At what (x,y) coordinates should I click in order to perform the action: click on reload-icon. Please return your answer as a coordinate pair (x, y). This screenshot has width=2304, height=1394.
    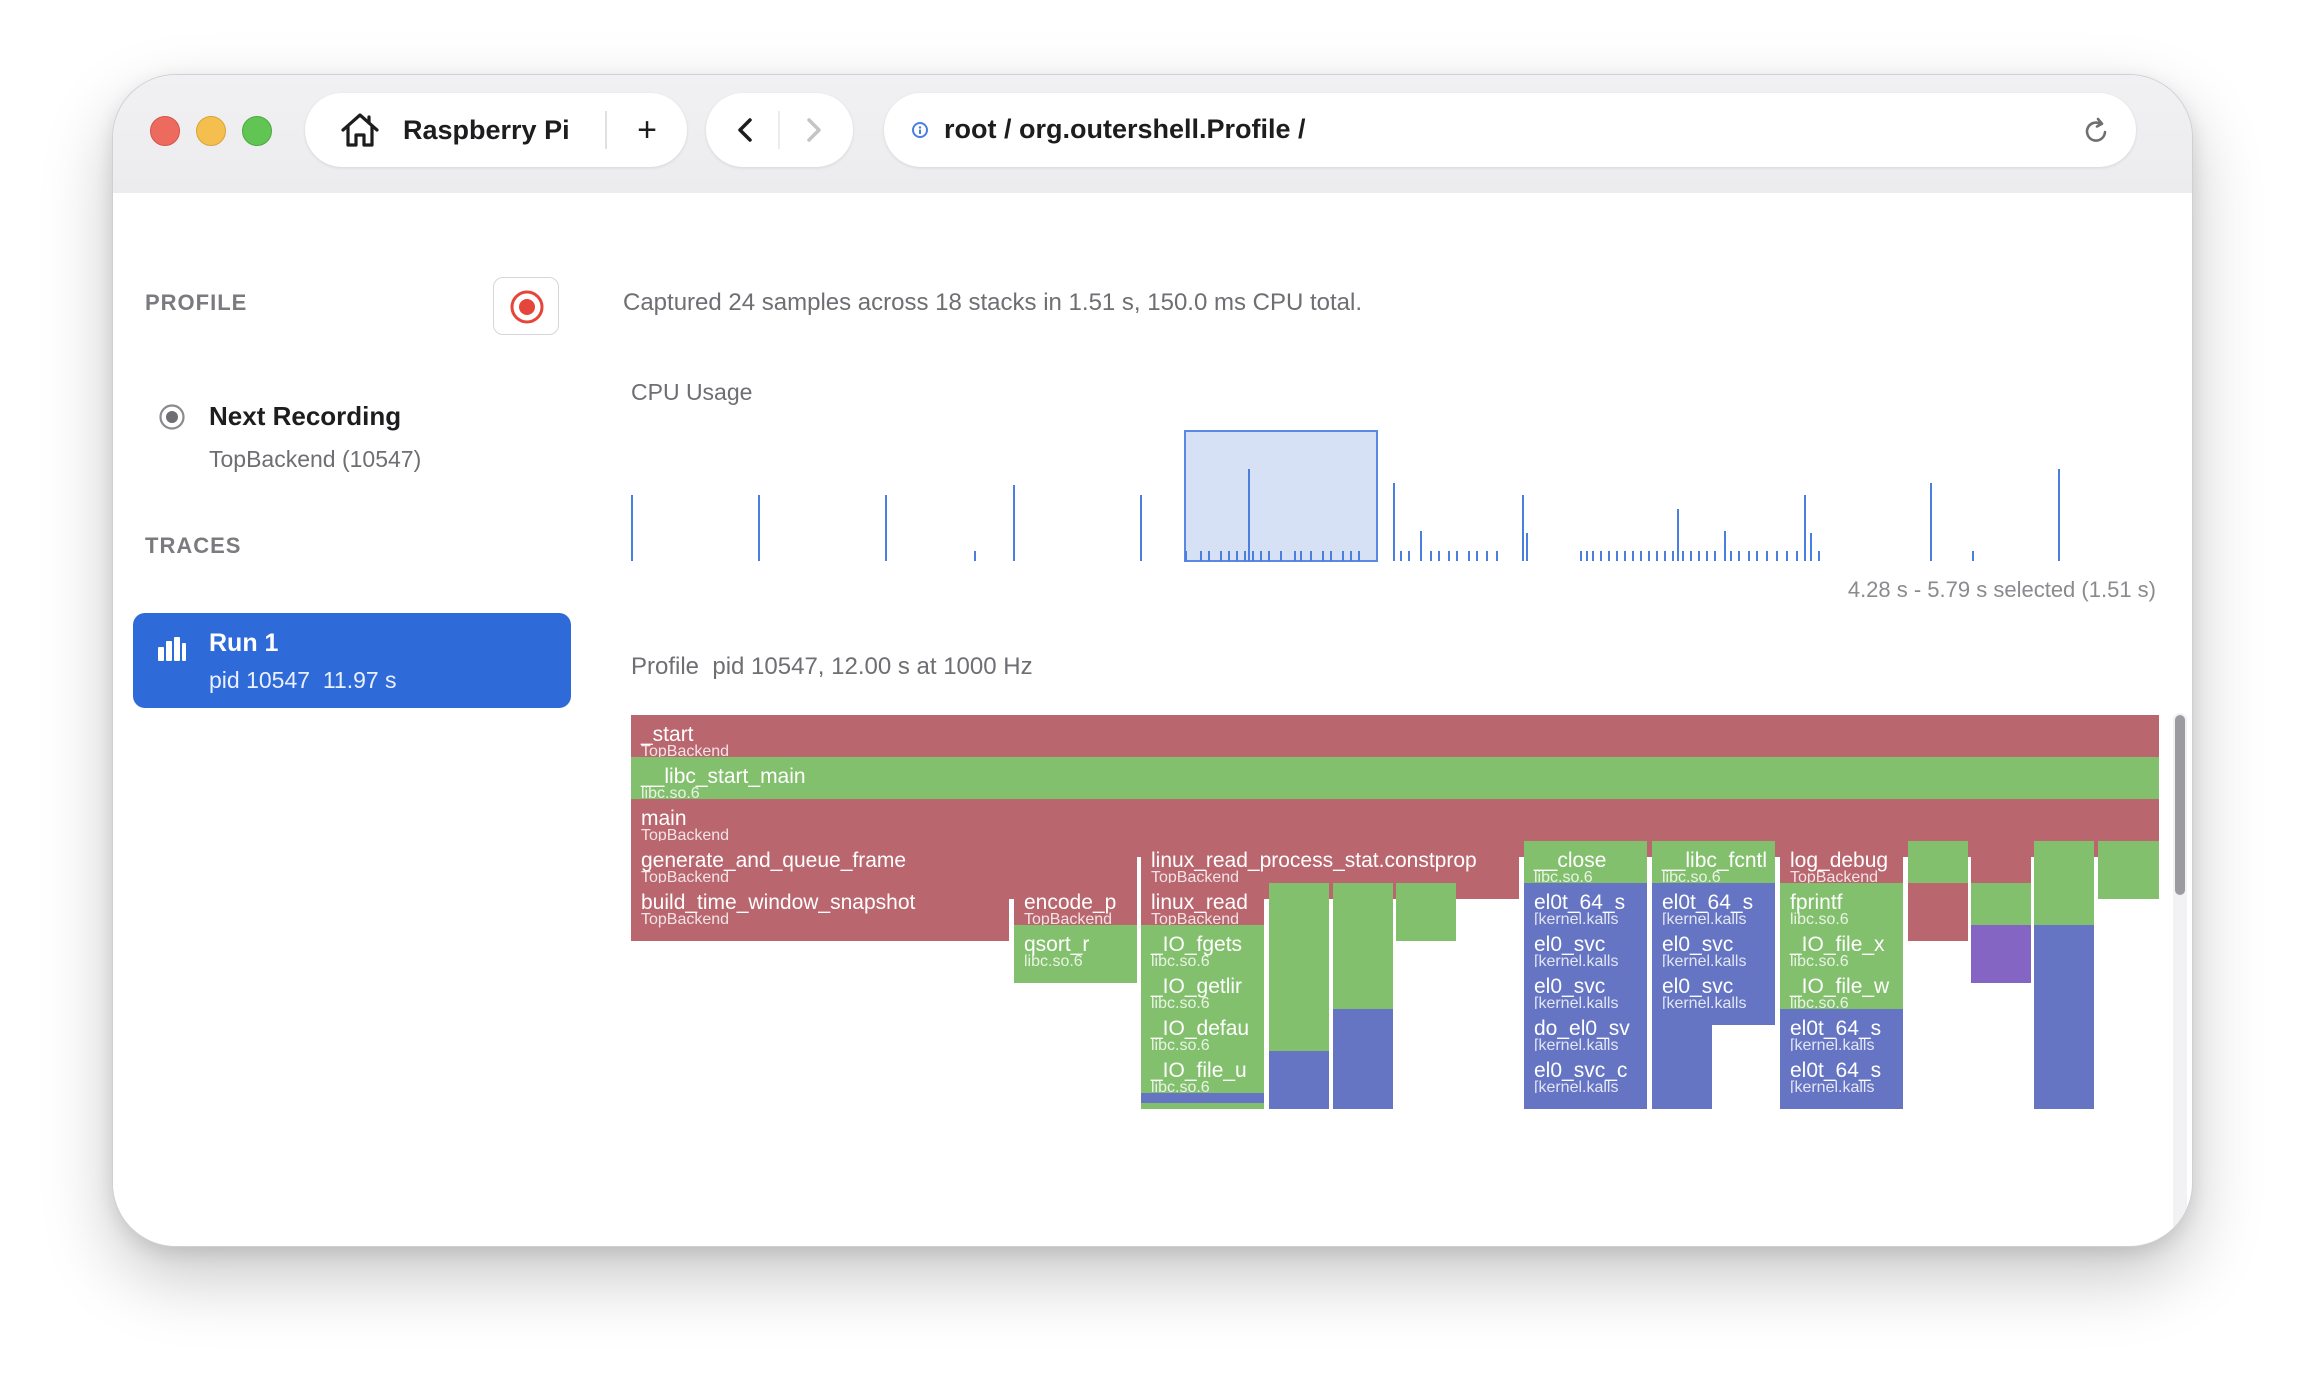
    Looking at the image, I should click on (2096, 131).